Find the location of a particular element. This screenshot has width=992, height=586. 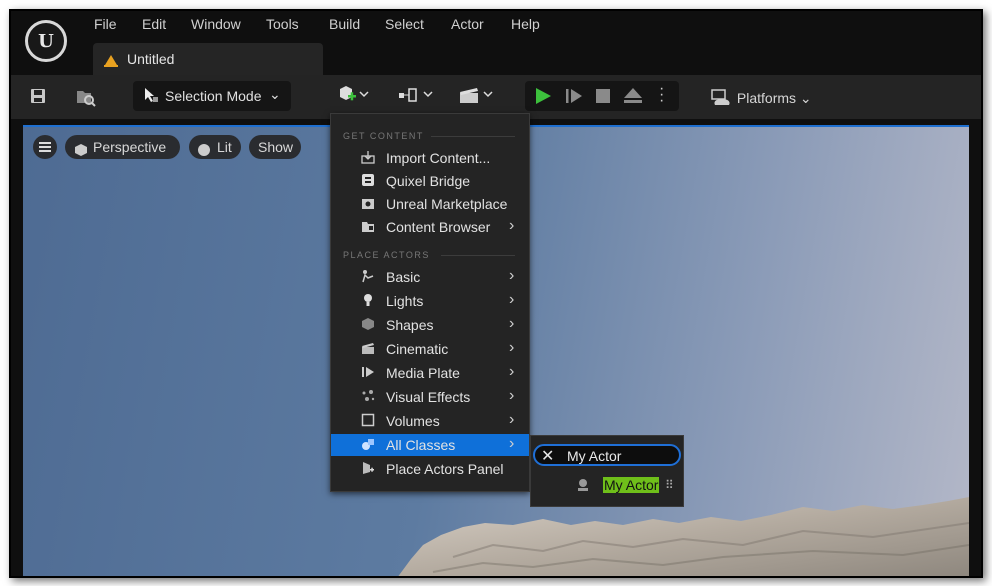

class-result-label: My Actor is located at coordinates (631, 485).